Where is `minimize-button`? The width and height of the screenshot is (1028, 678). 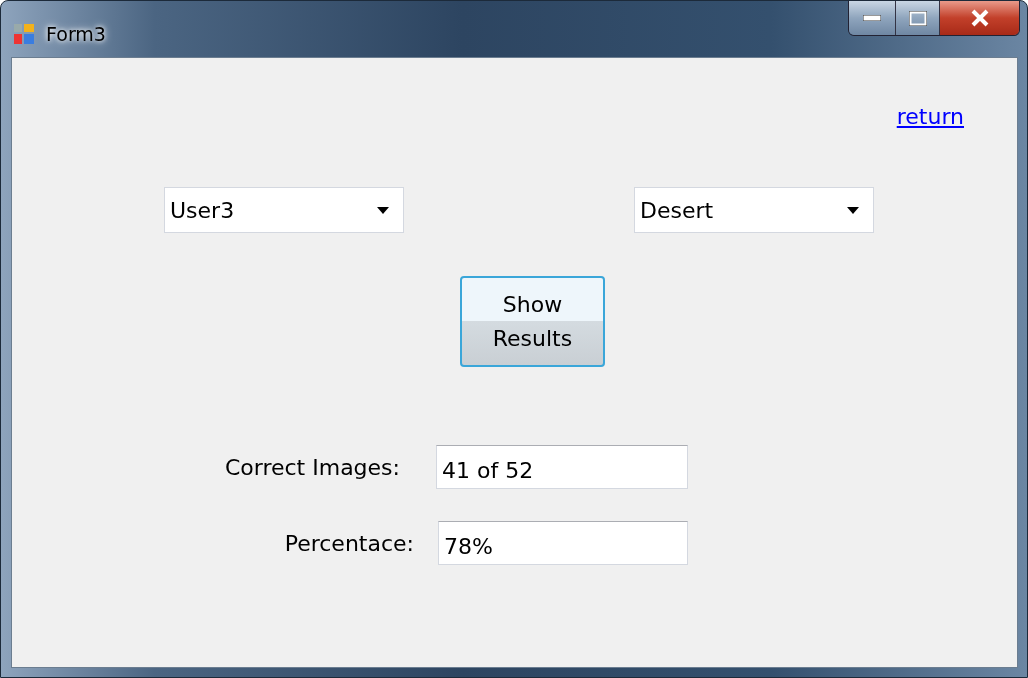
minimize-button is located at coordinates (872, 18).